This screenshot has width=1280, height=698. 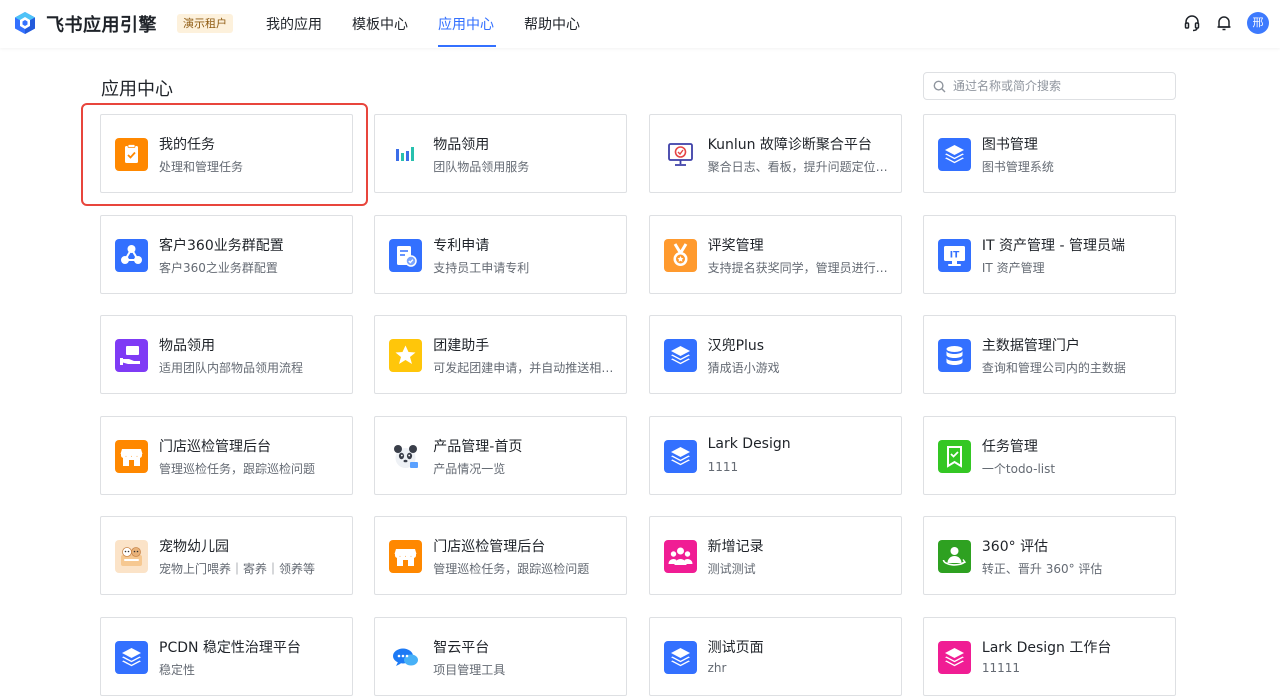 What do you see at coordinates (1046, 647) in the screenshot?
I see `app-card-title: Lark Design 工作台` at bounding box center [1046, 647].